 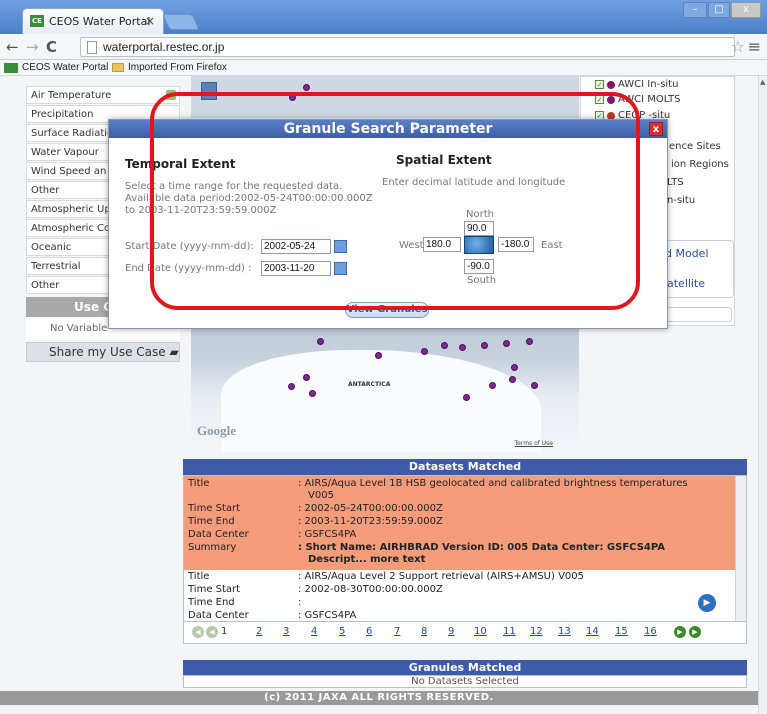 I want to click on page-link: 10, so click(x=480, y=631).